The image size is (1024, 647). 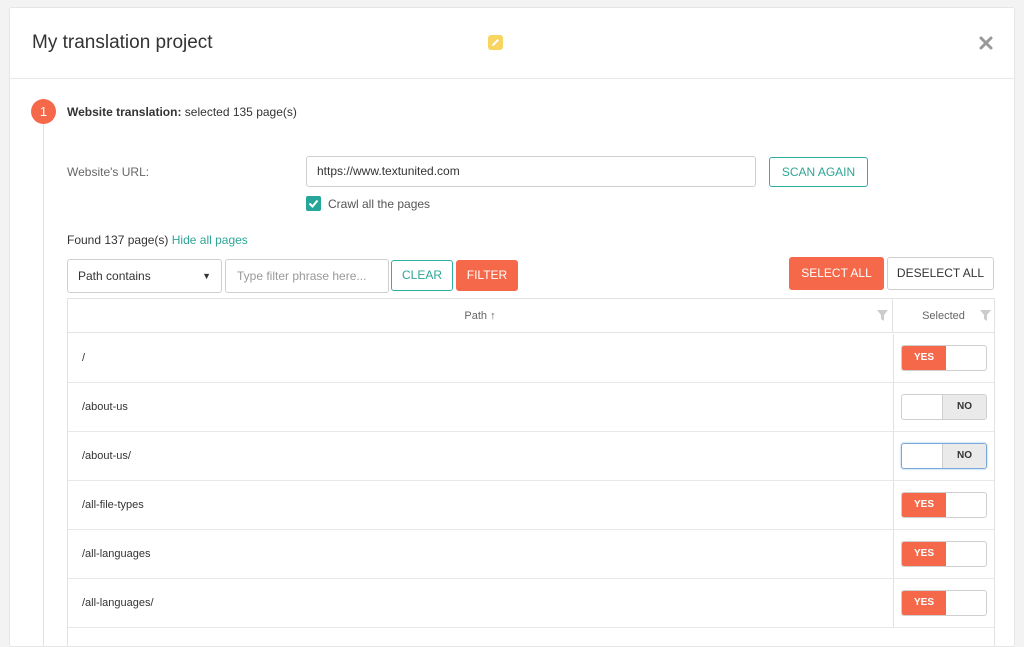 What do you see at coordinates (512, 43) in the screenshot?
I see `modal-header: My translation project` at bounding box center [512, 43].